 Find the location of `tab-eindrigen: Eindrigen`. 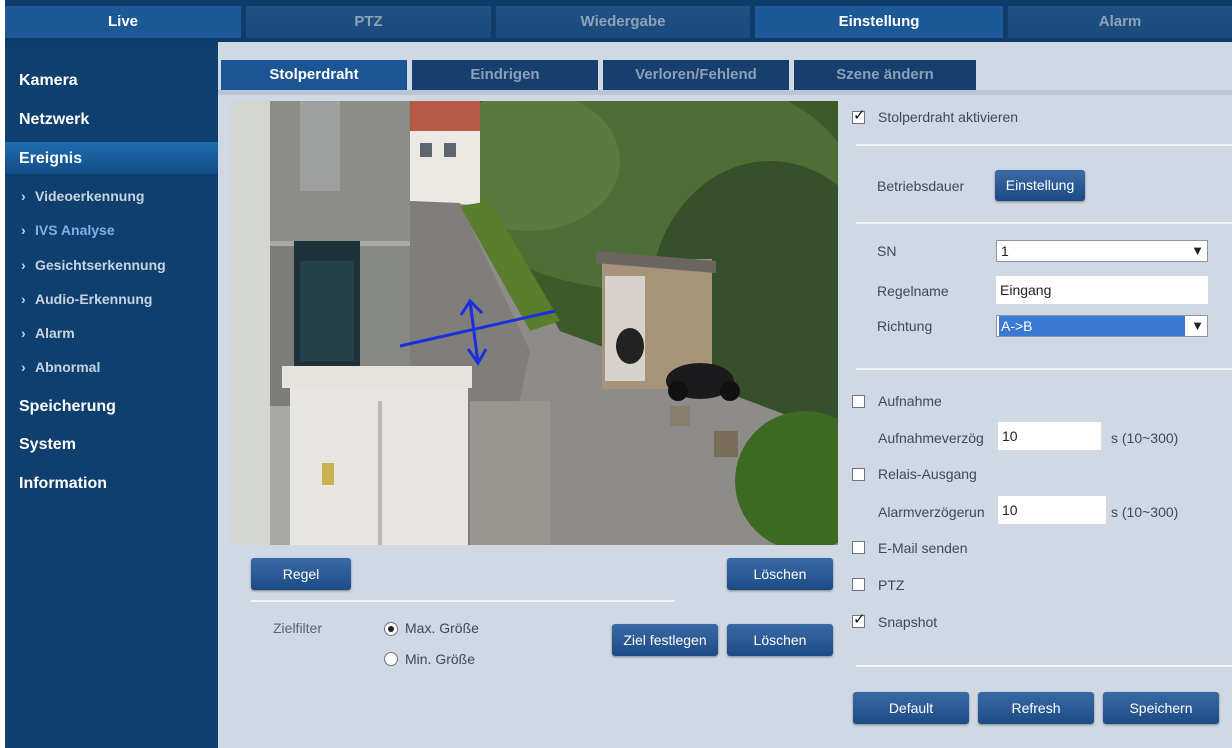

tab-eindrigen: Eindrigen is located at coordinates (505, 75).